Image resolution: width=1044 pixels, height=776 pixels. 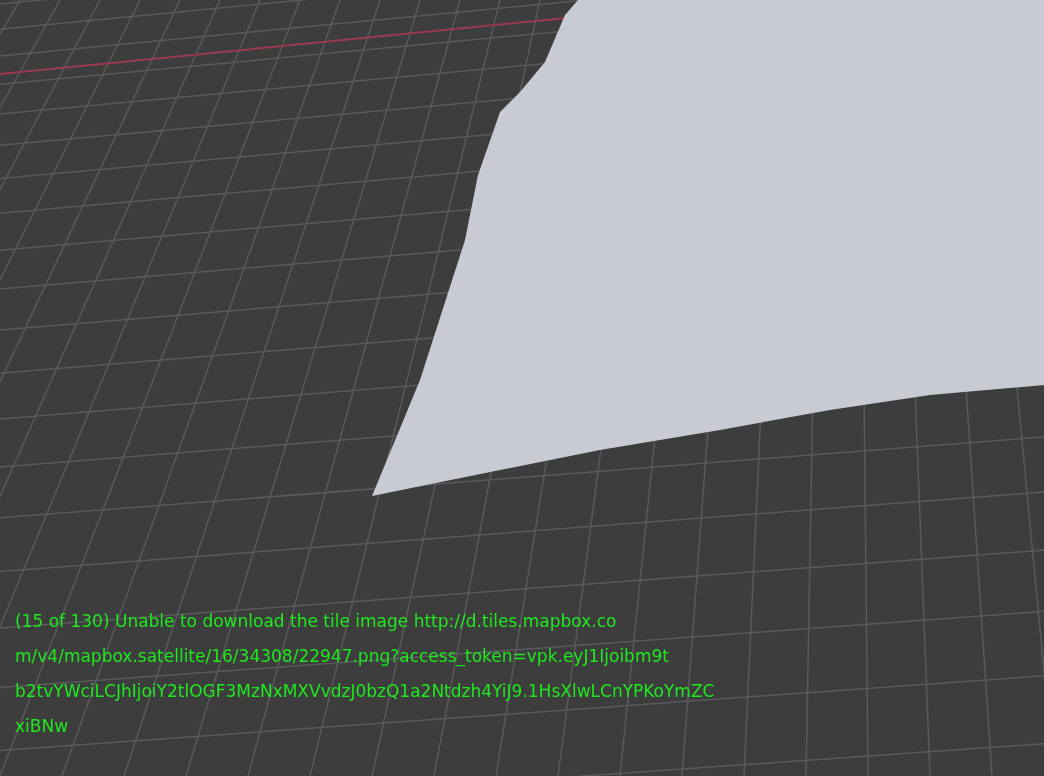 What do you see at coordinates (365, 691) in the screenshot?
I see `error-message: b2tvYWciLCJhIjoiY2tlOGF3MzNxMXVvdzJ0bzQ1a2Ntdzh4YiJ9.1HsXlwLCnYPKoYmZC` at bounding box center [365, 691].